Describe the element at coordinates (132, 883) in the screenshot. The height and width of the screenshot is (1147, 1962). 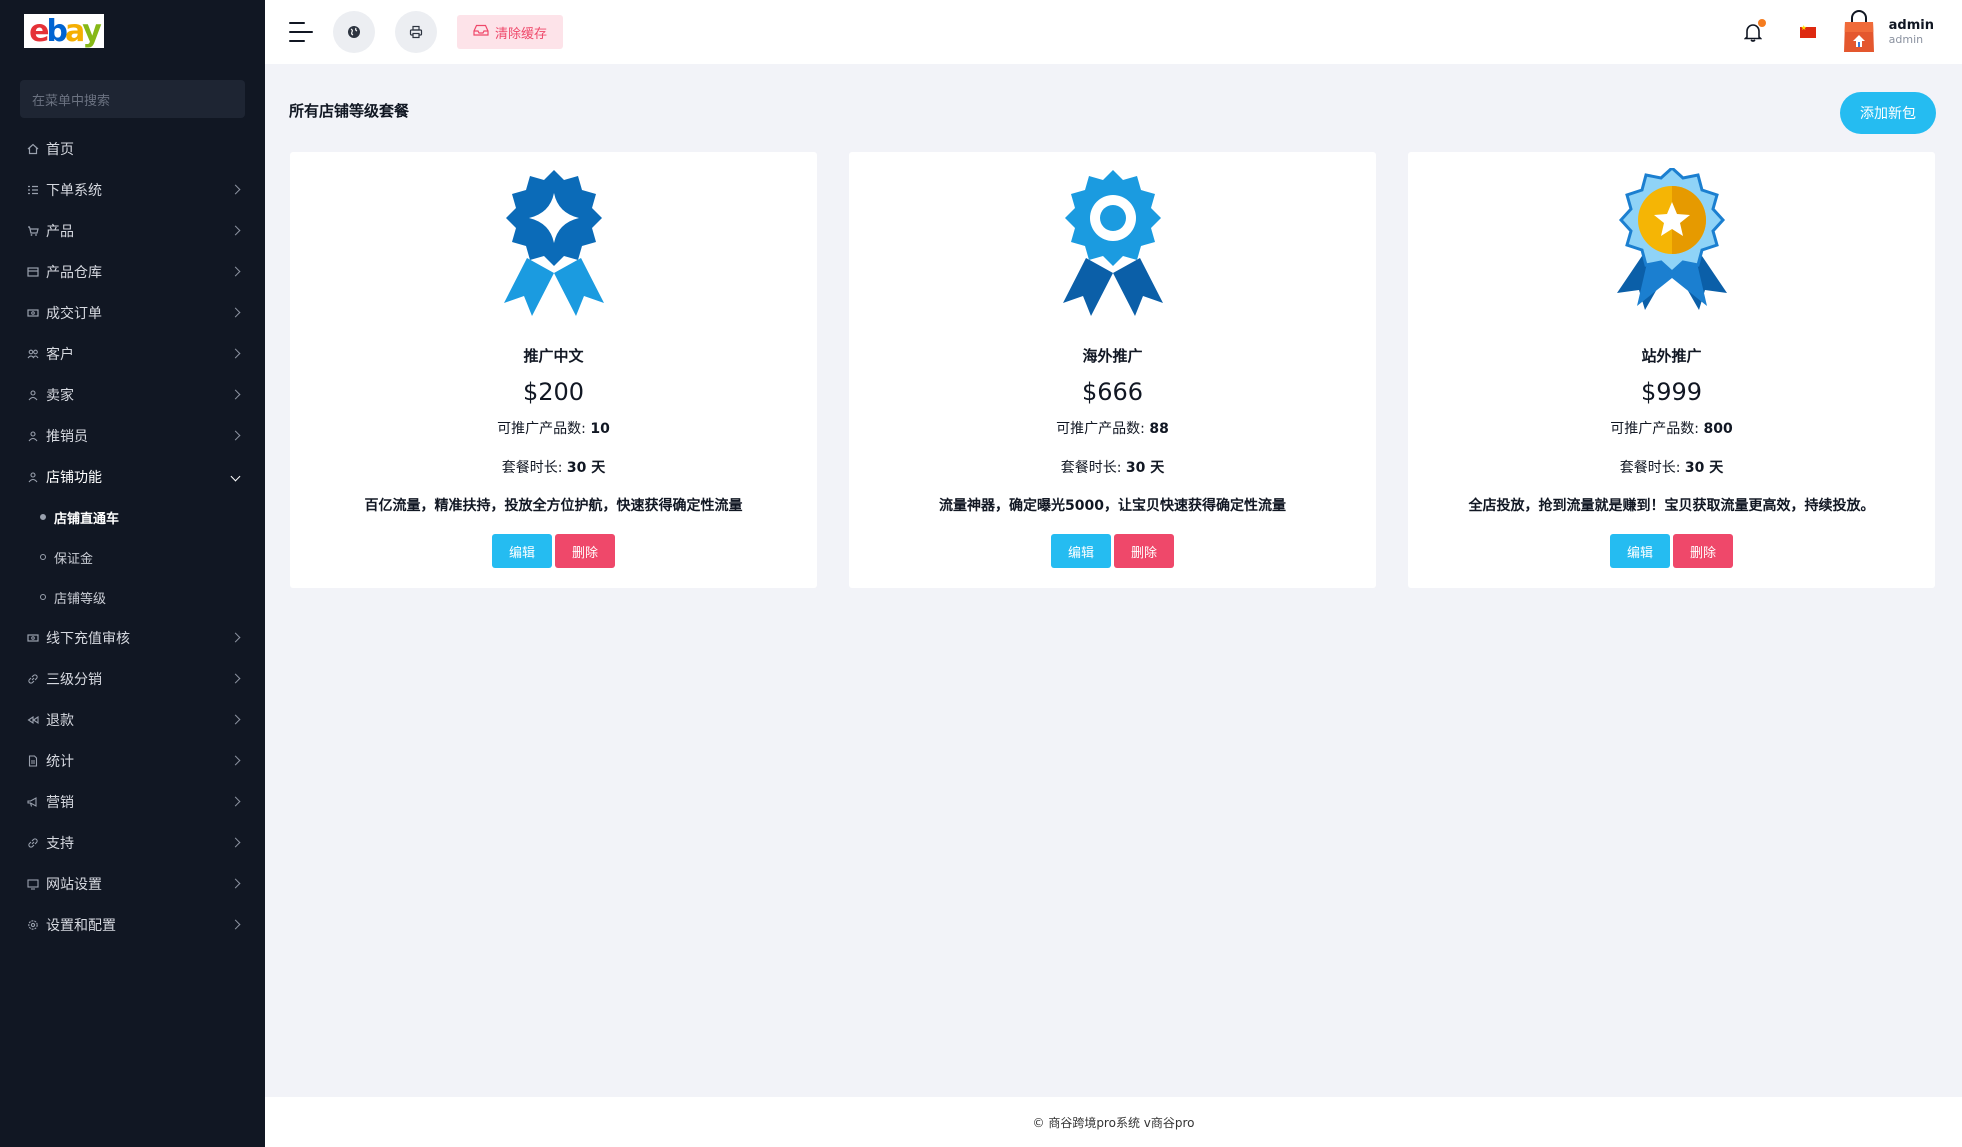
I see `sidebar-item-website-settings: 网站设置` at that location.